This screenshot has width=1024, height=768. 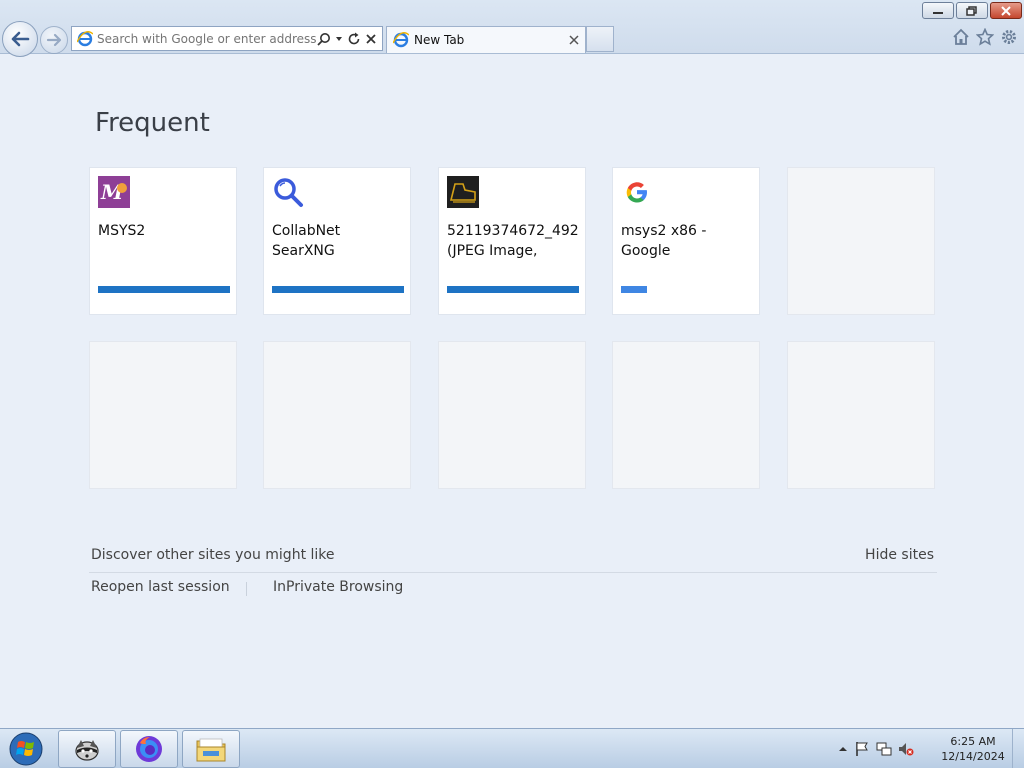 I want to click on start-button, so click(x=26, y=749).